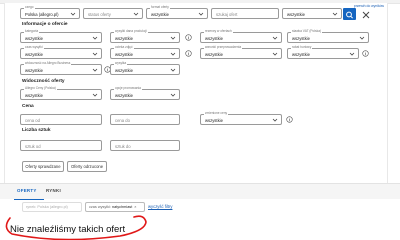 The height and width of the screenshot is (240, 400). I want to click on filter-photos: ocieka zdjęć wszystkie, so click(145, 52).